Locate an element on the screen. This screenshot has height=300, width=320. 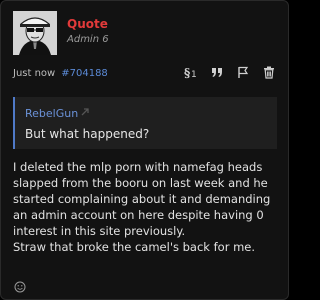
smiley-icon is located at coordinates (20, 287).